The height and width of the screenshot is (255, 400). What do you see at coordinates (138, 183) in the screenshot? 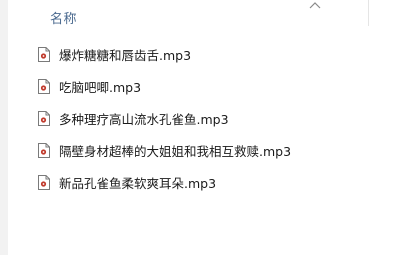
I see `file-name: 新品孔雀鱼柔软爽耳朵.mp3` at bounding box center [138, 183].